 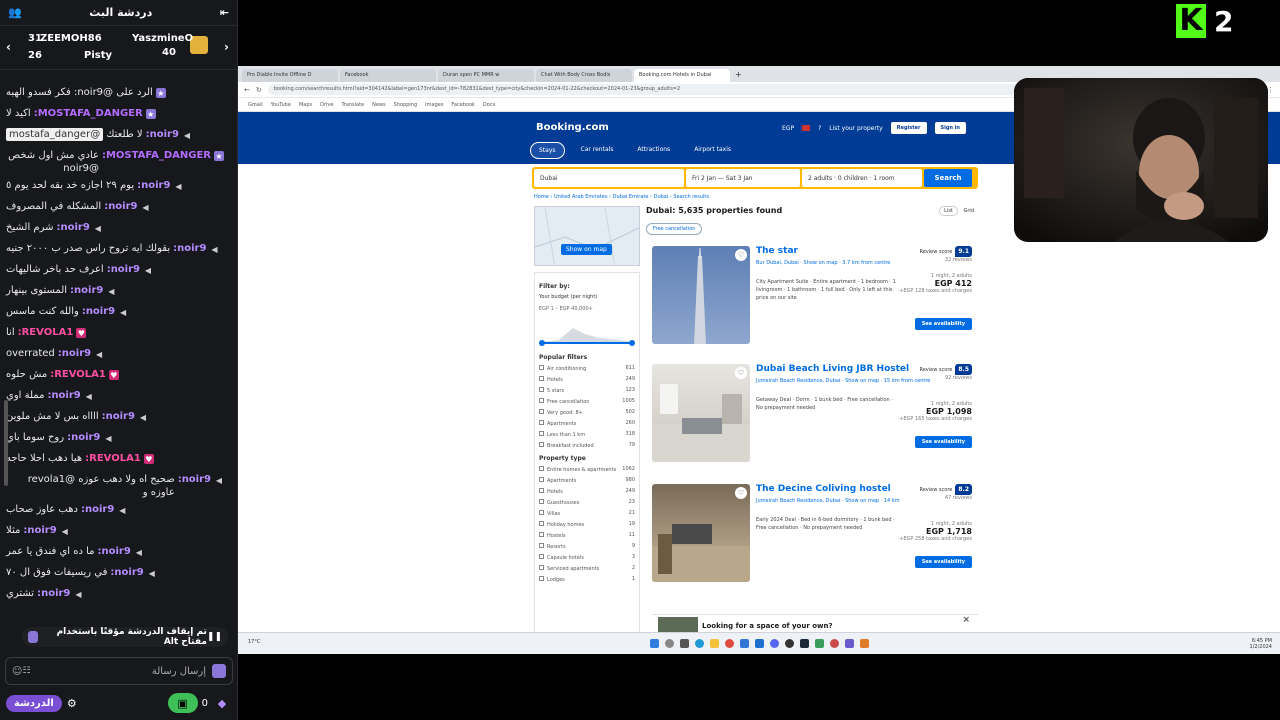 I want to click on bookmark-item: Gmail, so click(x=255, y=105).